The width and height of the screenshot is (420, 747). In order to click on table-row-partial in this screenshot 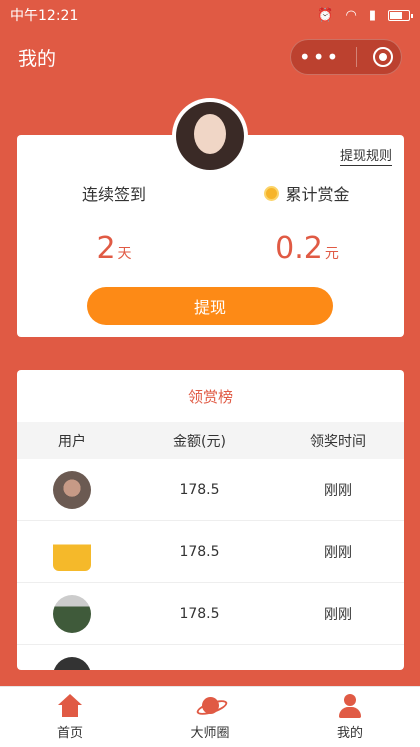, I will do `click(210, 657)`.